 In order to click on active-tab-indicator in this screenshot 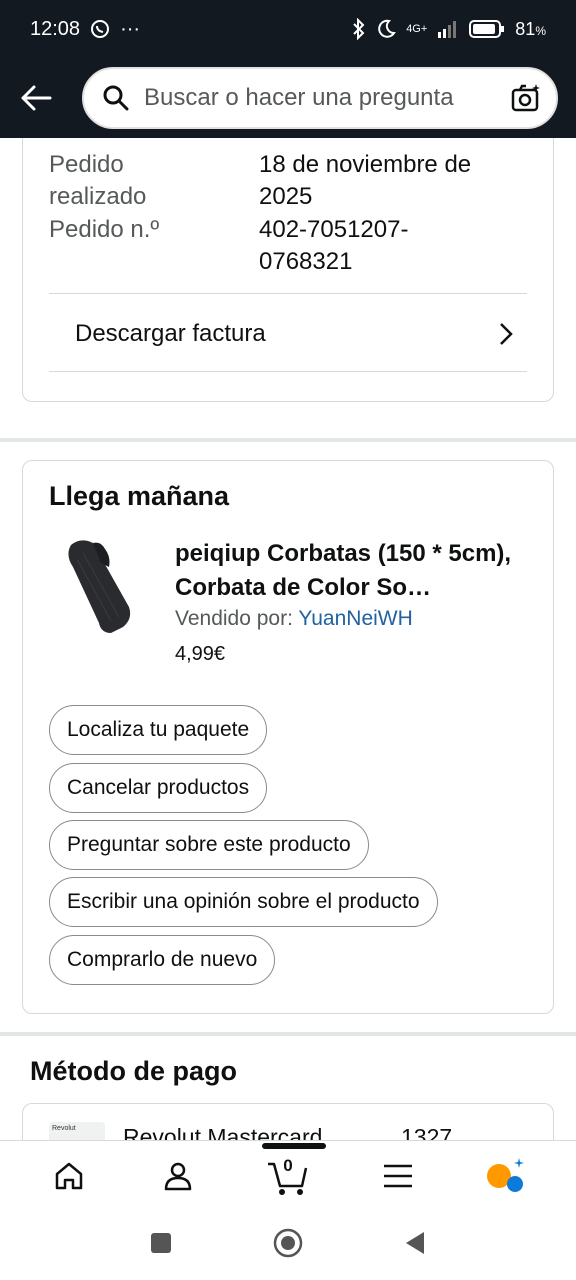, I will do `click(293, 1145)`.